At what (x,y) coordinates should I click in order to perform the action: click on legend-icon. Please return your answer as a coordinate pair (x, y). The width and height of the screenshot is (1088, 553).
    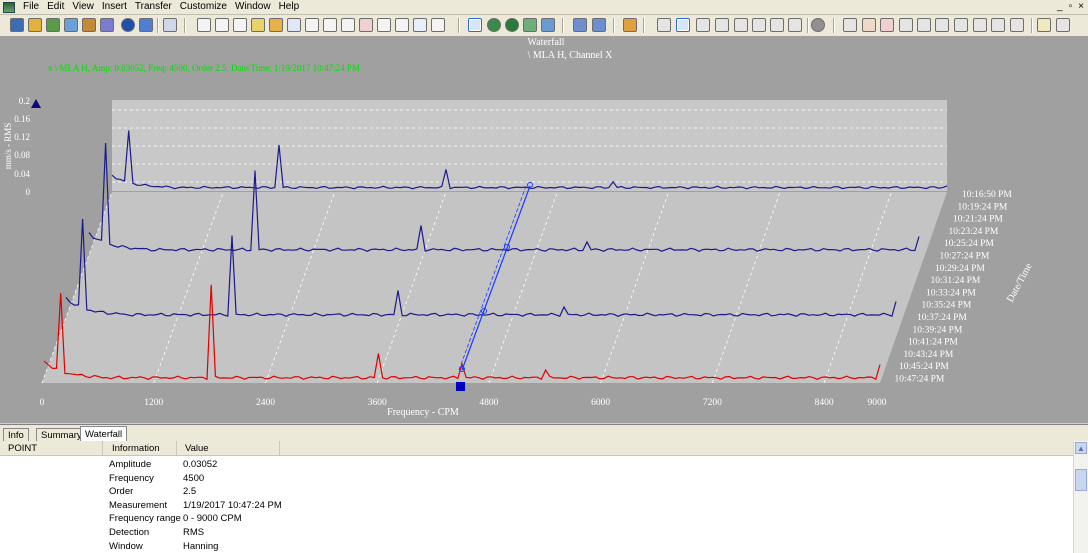
    Looking at the image, I should click on (1063, 25).